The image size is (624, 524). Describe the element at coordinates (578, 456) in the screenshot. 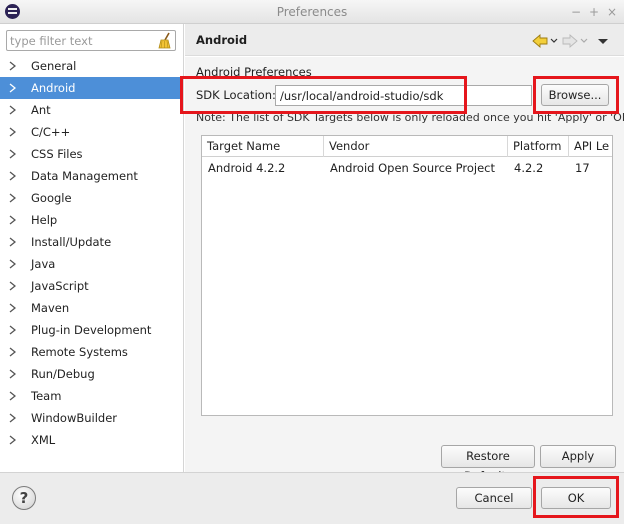

I see `apply-button: Apply` at that location.